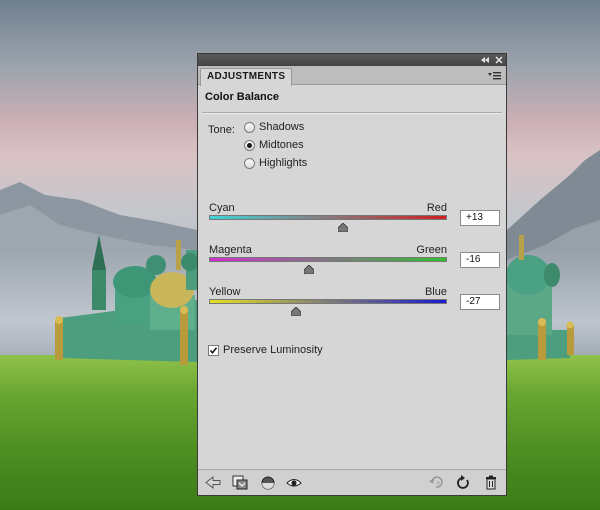  What do you see at coordinates (281, 145) in the screenshot?
I see `radio-label-midtones: Midtones` at bounding box center [281, 145].